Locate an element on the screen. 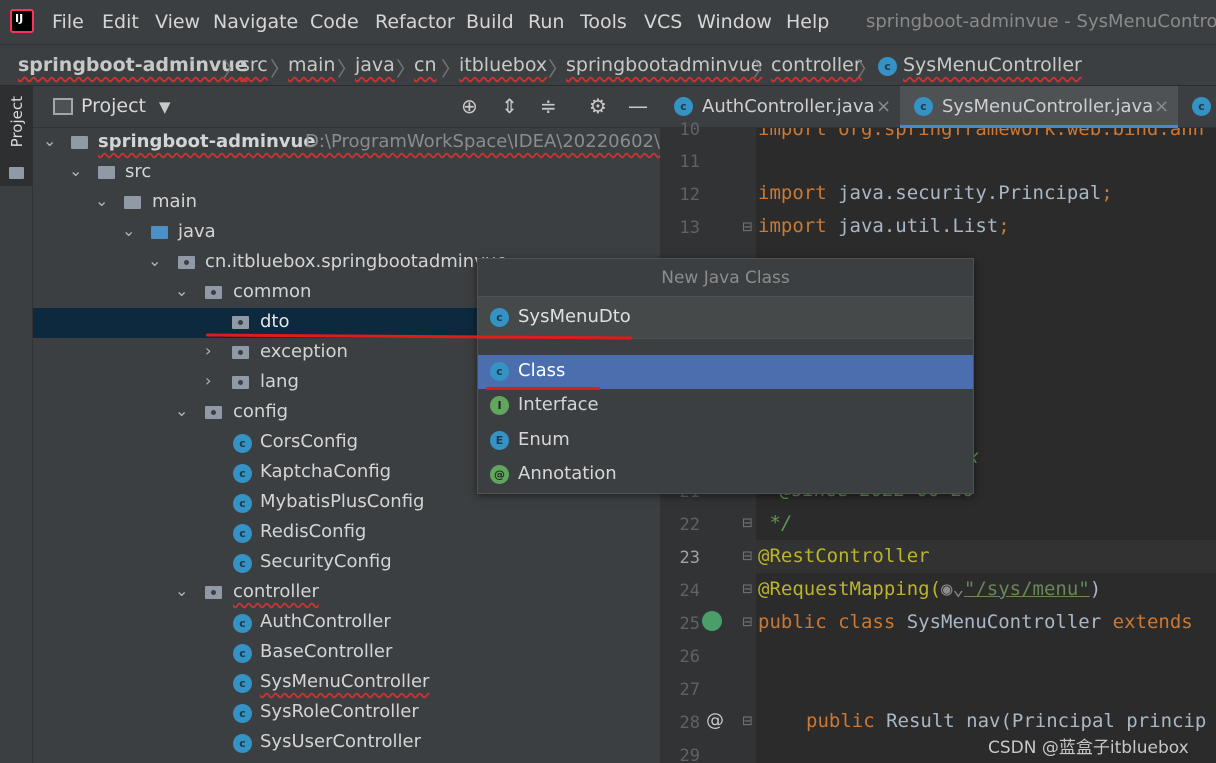 This screenshot has height=763, width=1216. menu-refactor: Refactor is located at coordinates (415, 22).